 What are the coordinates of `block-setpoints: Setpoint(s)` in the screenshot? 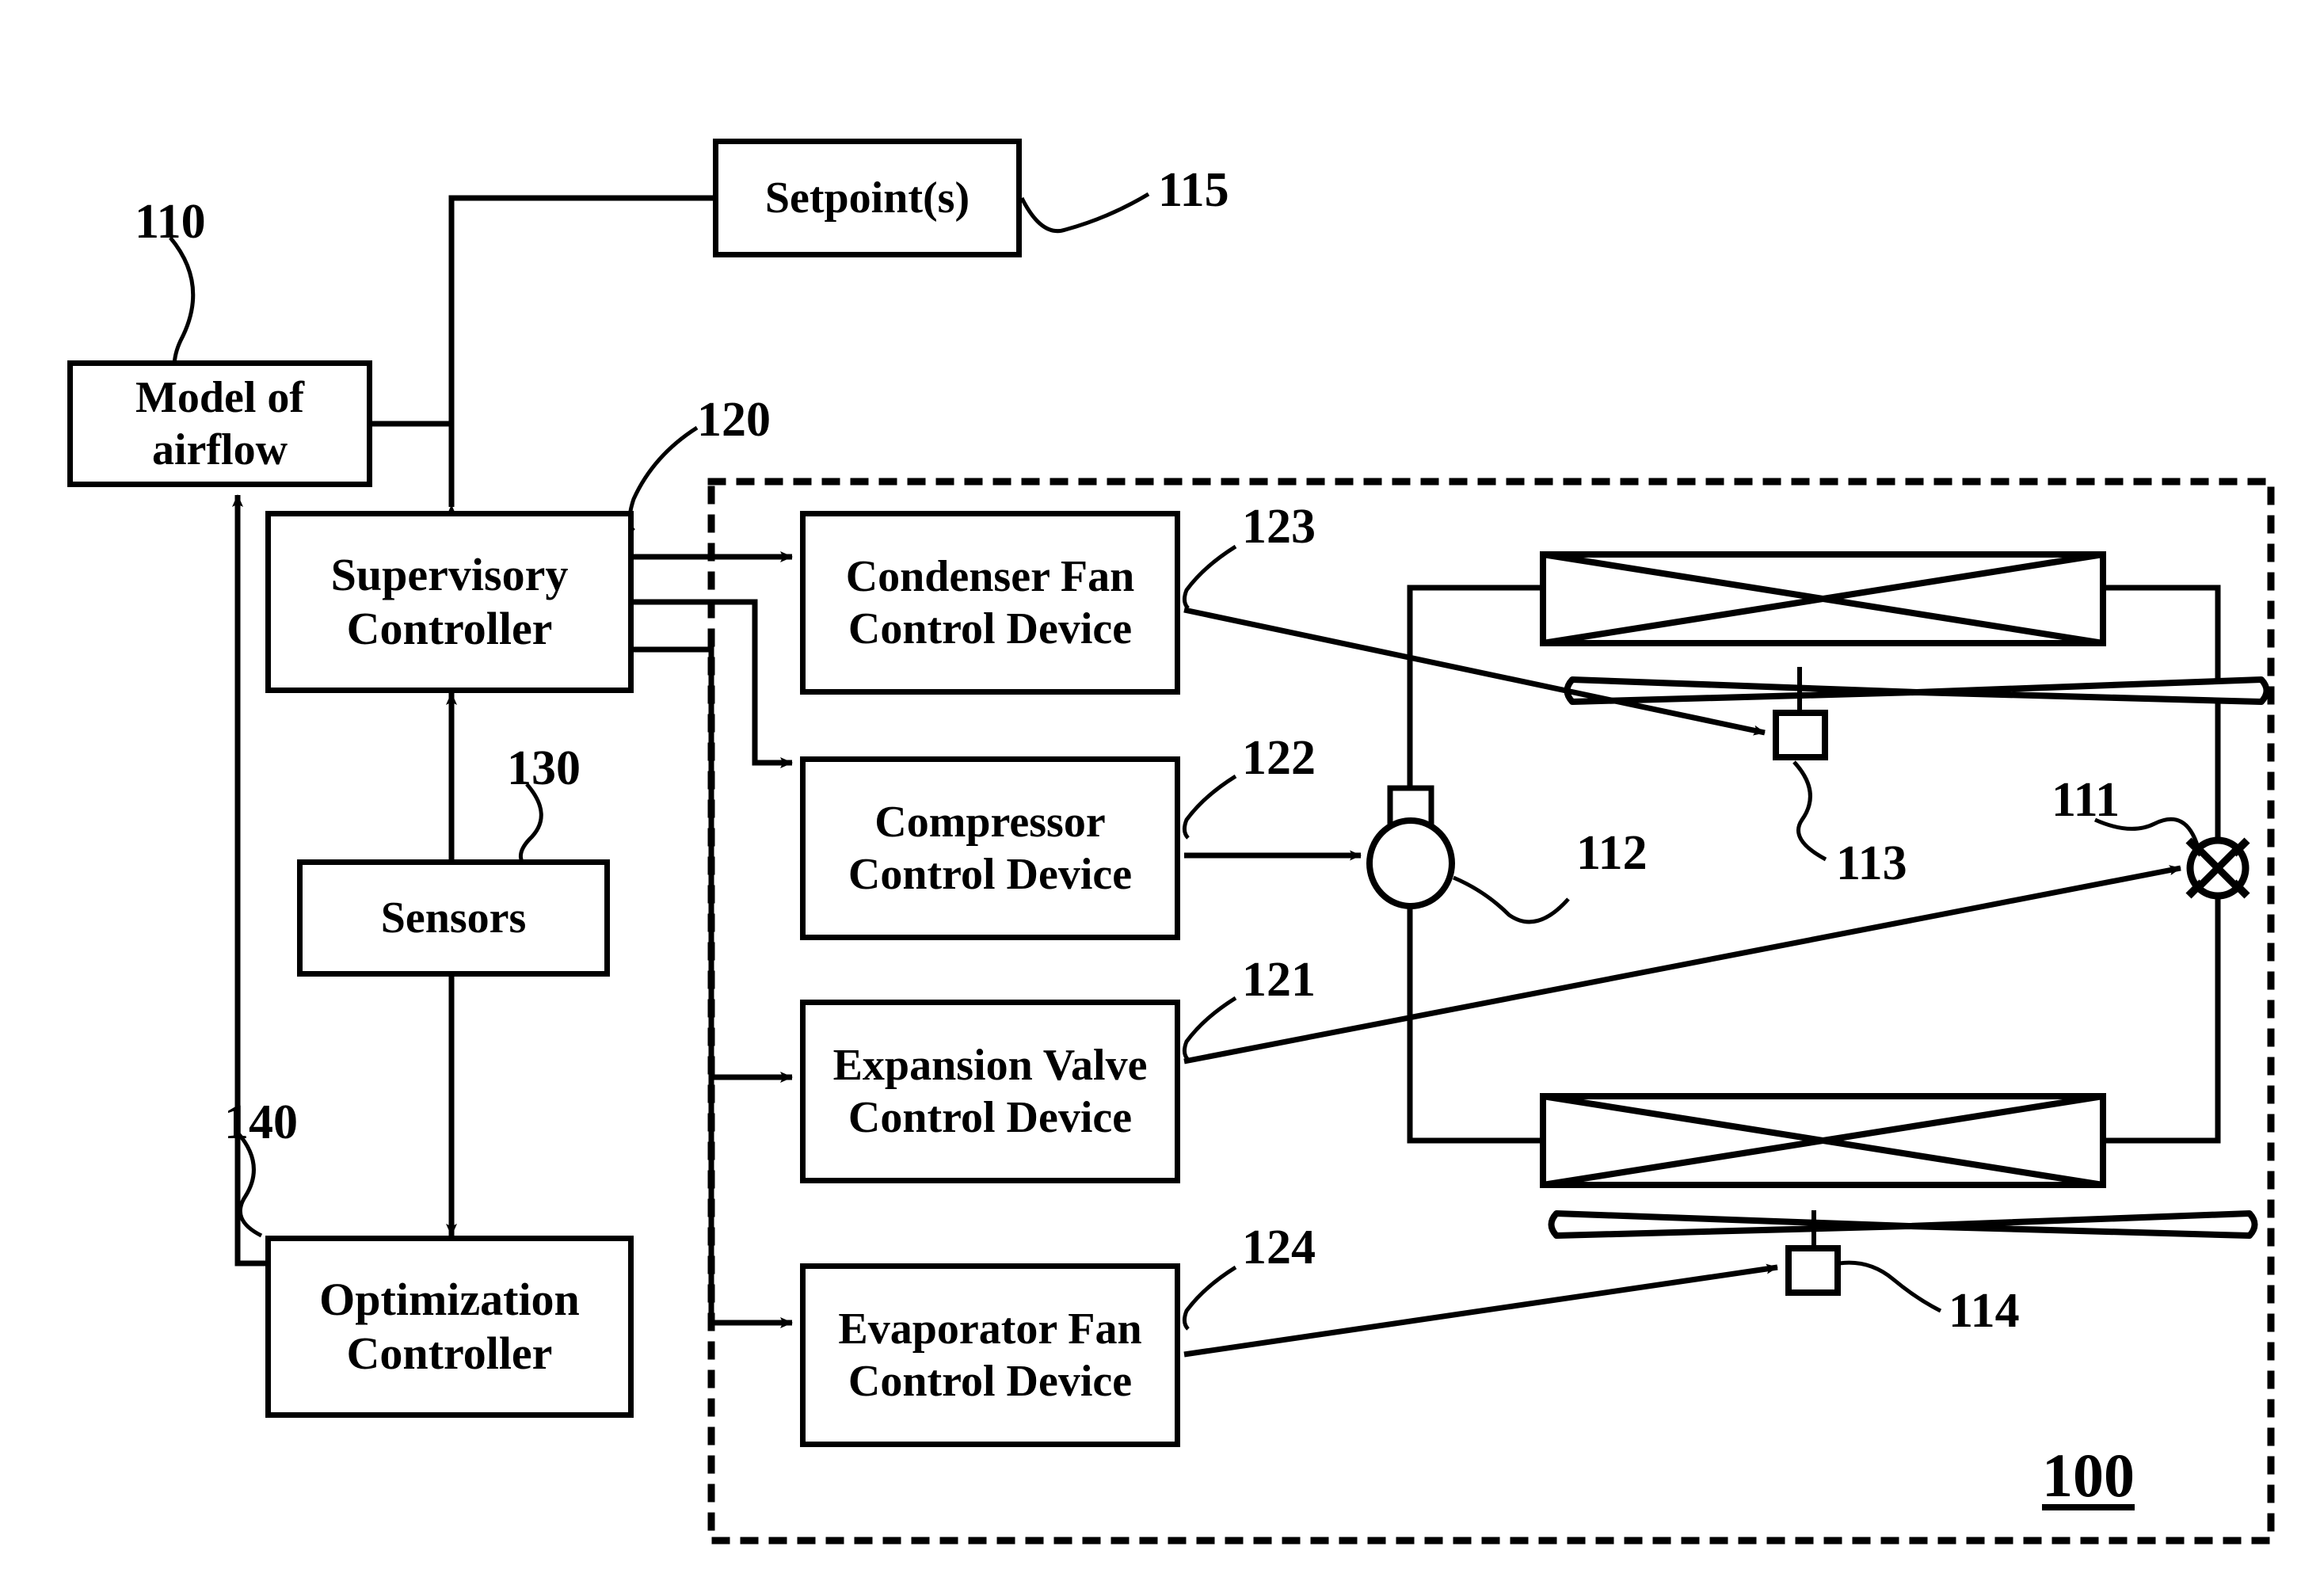 It's located at (867, 198).